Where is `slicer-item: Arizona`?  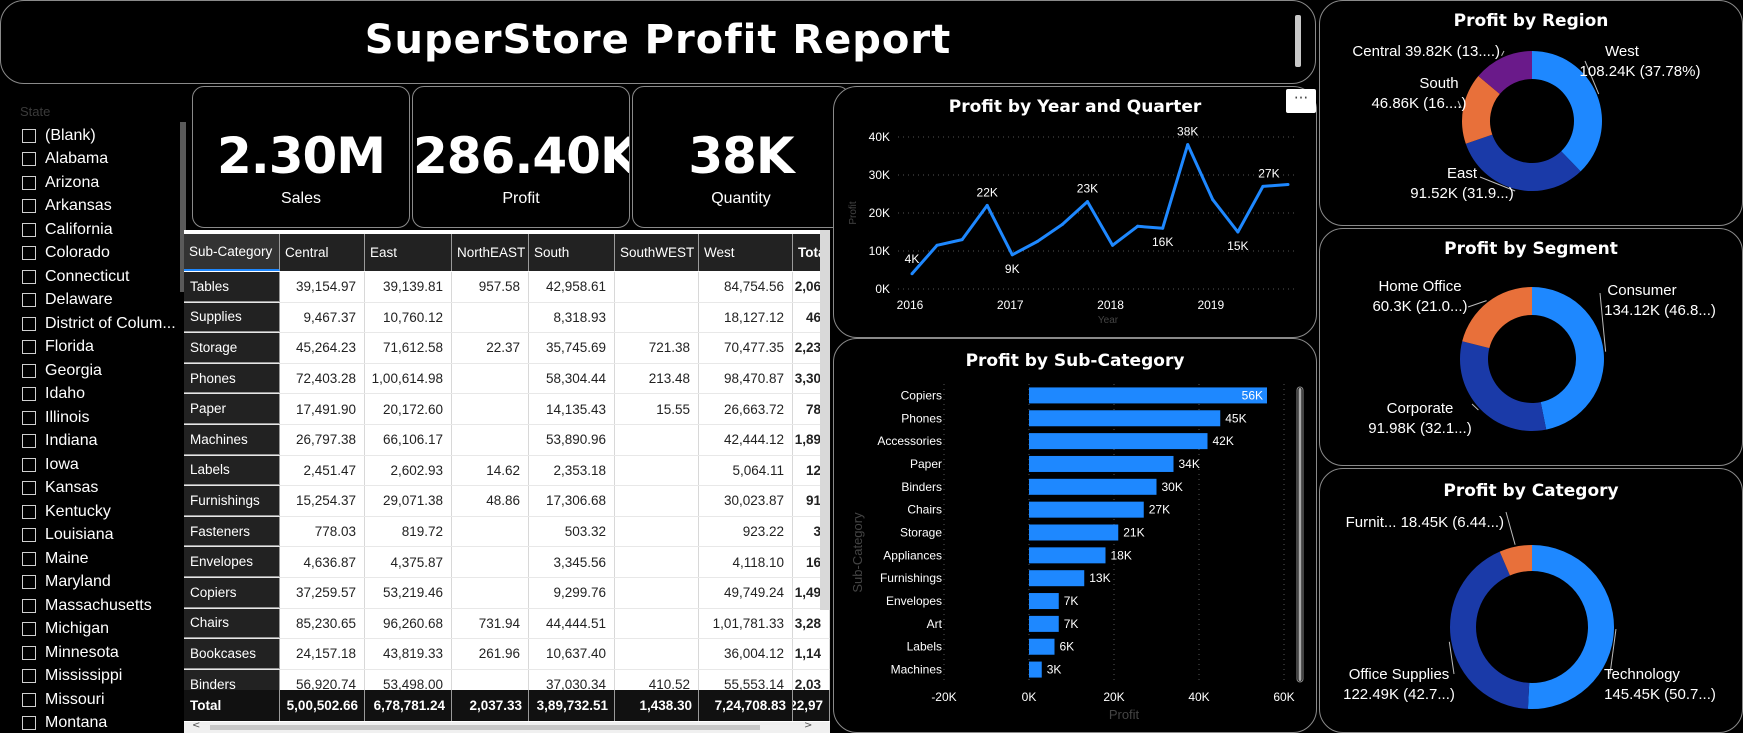
slicer-item: Arizona is located at coordinates (102, 183).